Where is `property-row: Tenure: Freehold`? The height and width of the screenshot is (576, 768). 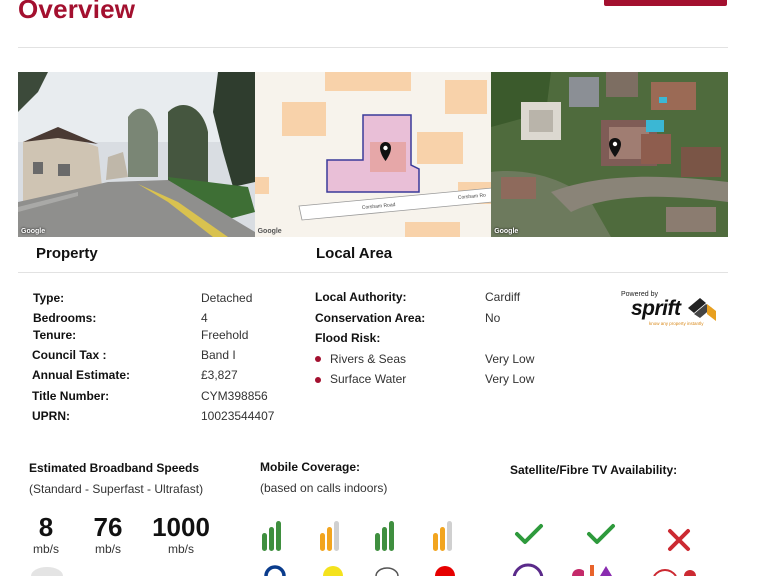 property-row: Tenure: Freehold is located at coordinates (141, 335).